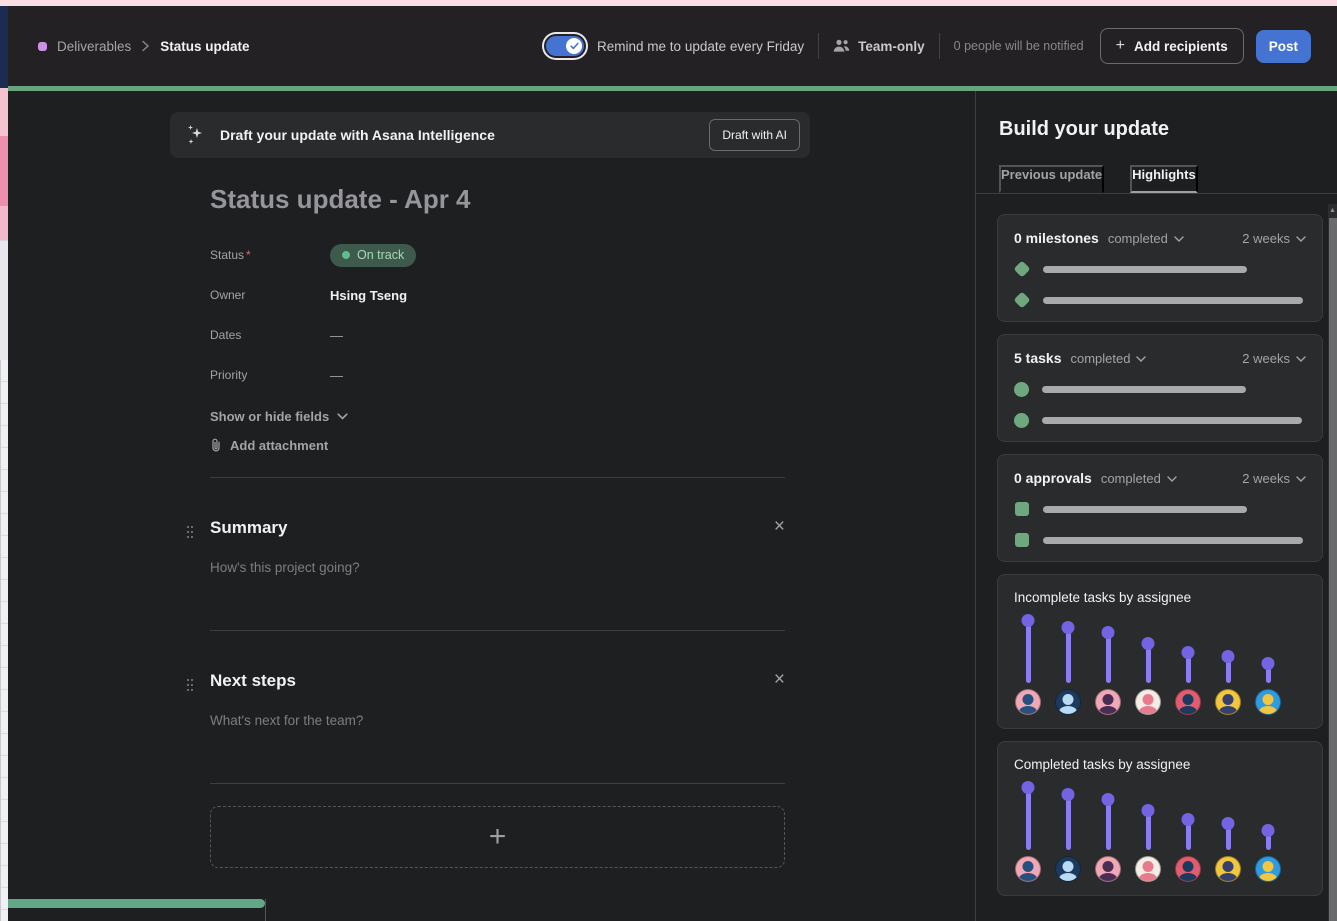  Describe the element at coordinates (754, 135) in the screenshot. I see `draft-with-ai-button: Draft with AI` at that location.